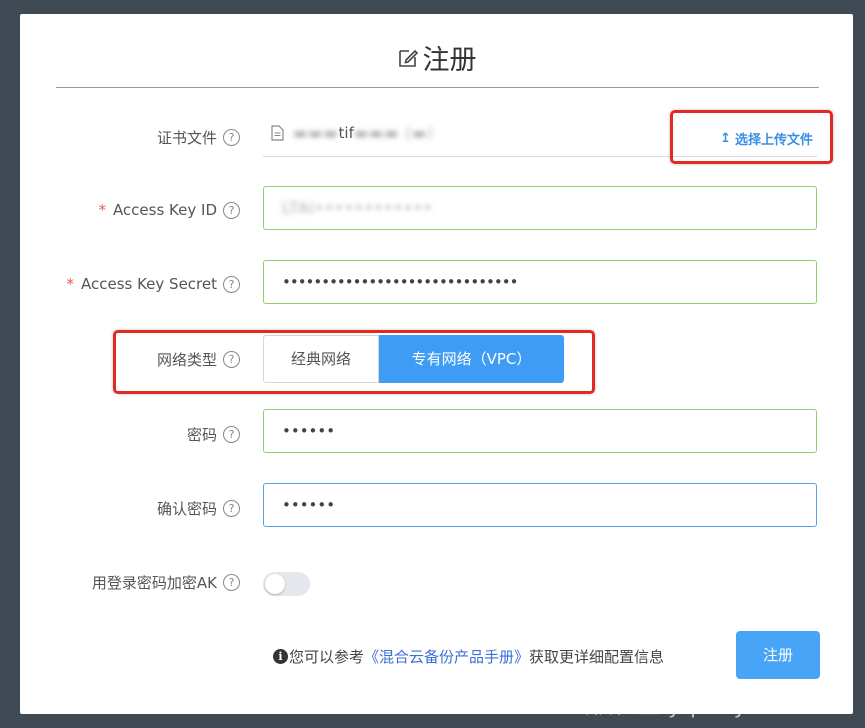 The height and width of the screenshot is (728, 865). What do you see at coordinates (309, 505) in the screenshot?
I see `confirm-password-value: ••••••` at bounding box center [309, 505].